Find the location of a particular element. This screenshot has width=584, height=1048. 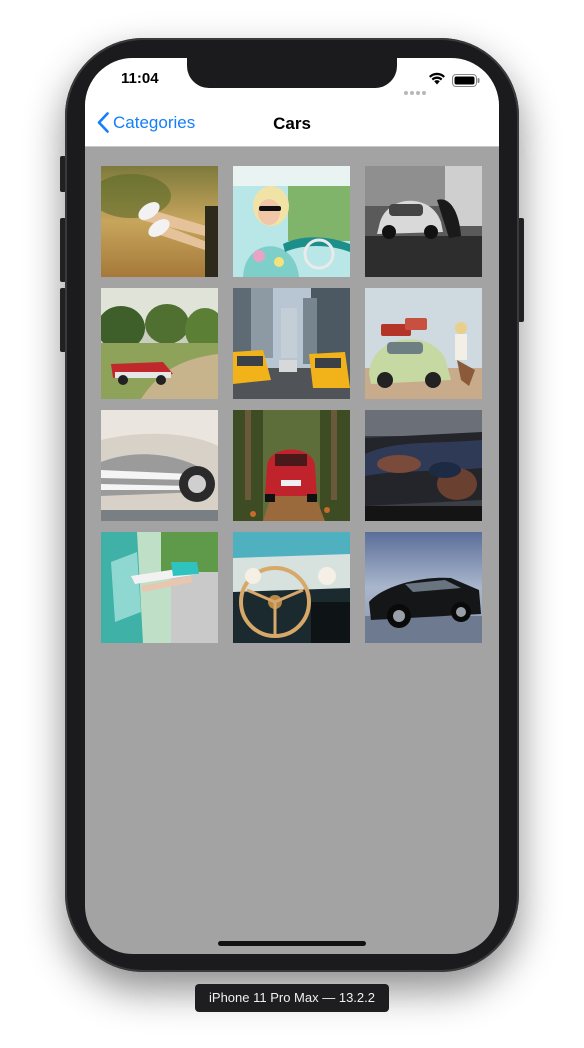

photo-dashboard is located at coordinates (291, 587).